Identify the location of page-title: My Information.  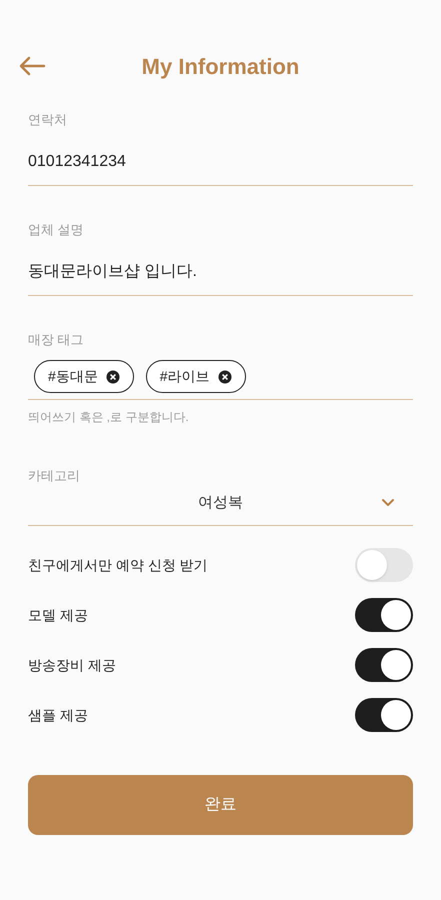
(221, 66).